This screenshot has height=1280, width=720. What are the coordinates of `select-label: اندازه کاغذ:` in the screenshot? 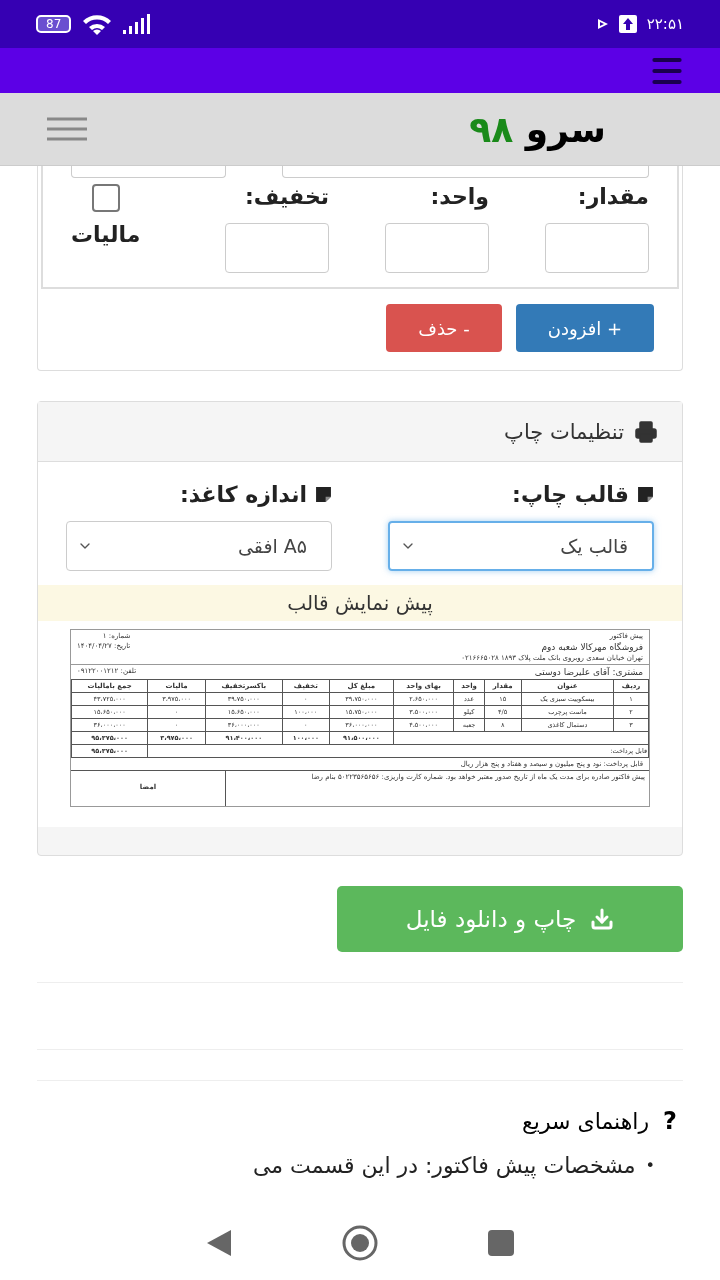 It's located at (243, 494).